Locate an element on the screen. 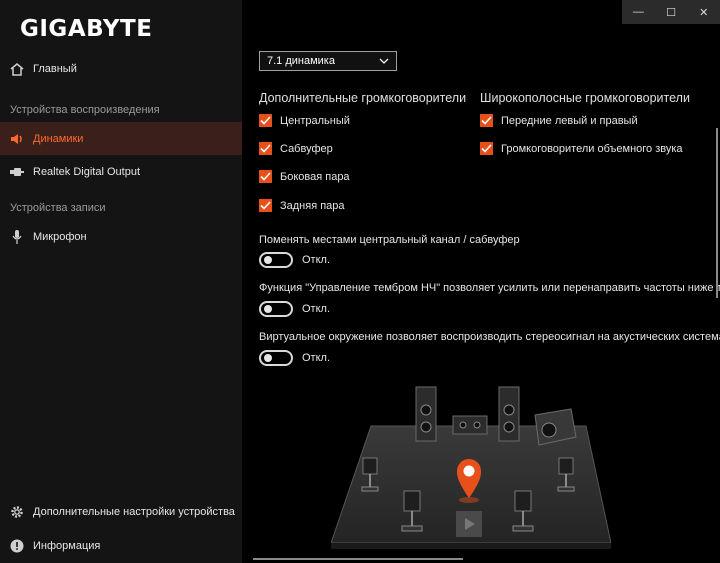  sidebar-item-label: Микрофон is located at coordinates (60, 237).